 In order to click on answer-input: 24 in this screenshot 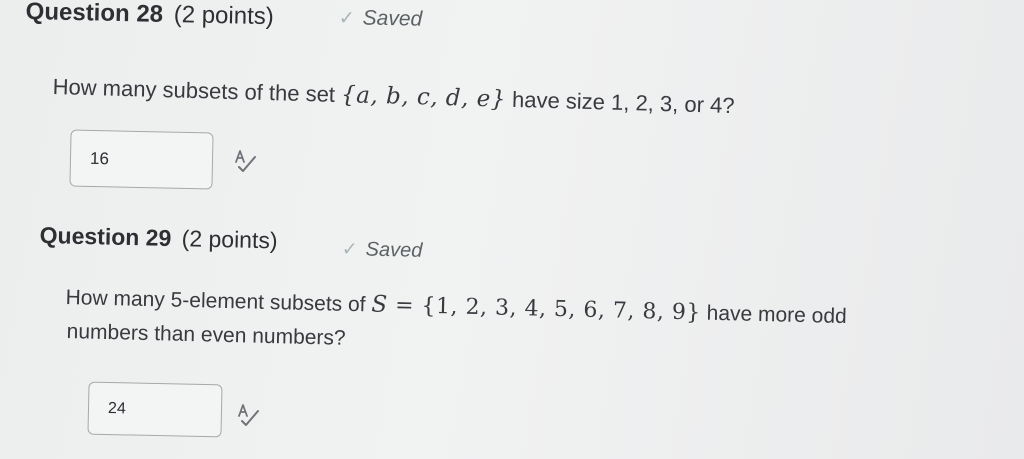, I will do `click(155, 409)`.